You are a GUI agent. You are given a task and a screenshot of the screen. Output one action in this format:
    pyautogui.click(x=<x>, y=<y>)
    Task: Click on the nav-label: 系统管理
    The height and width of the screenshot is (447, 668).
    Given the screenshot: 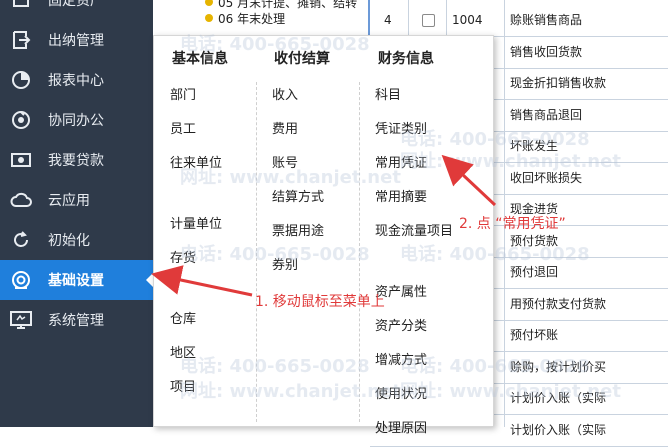 What is the action you would take?
    pyautogui.click(x=76, y=321)
    